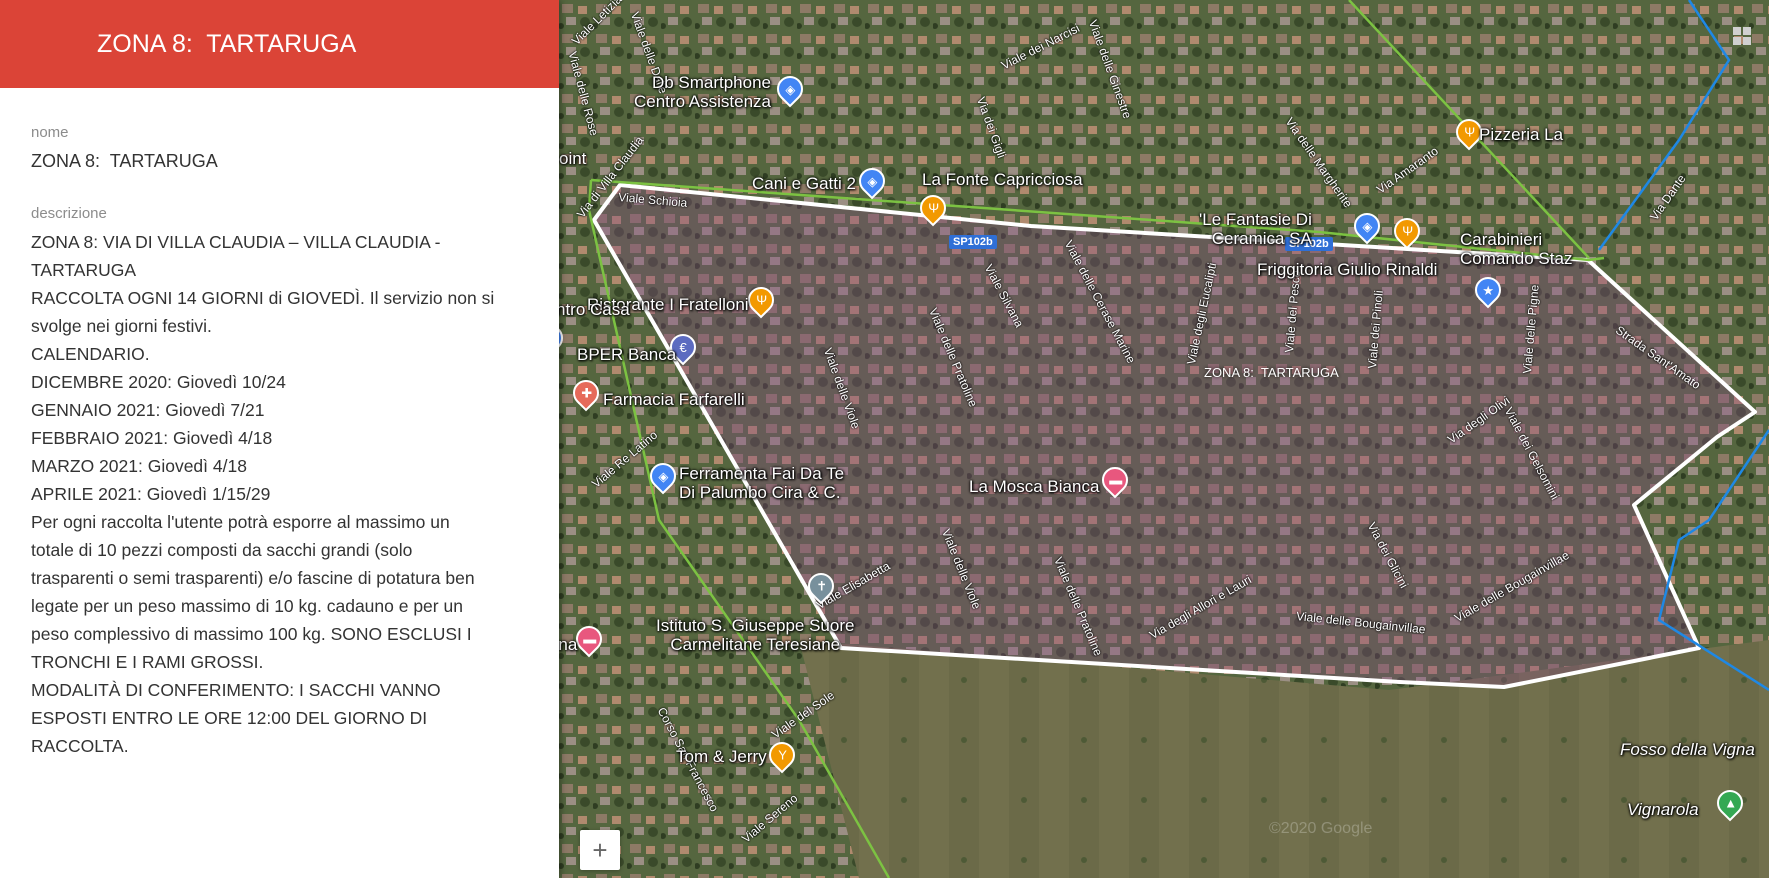 This screenshot has width=1769, height=878. I want to click on zone-label: ZONA 8: TARTARUGA, so click(1271, 372).